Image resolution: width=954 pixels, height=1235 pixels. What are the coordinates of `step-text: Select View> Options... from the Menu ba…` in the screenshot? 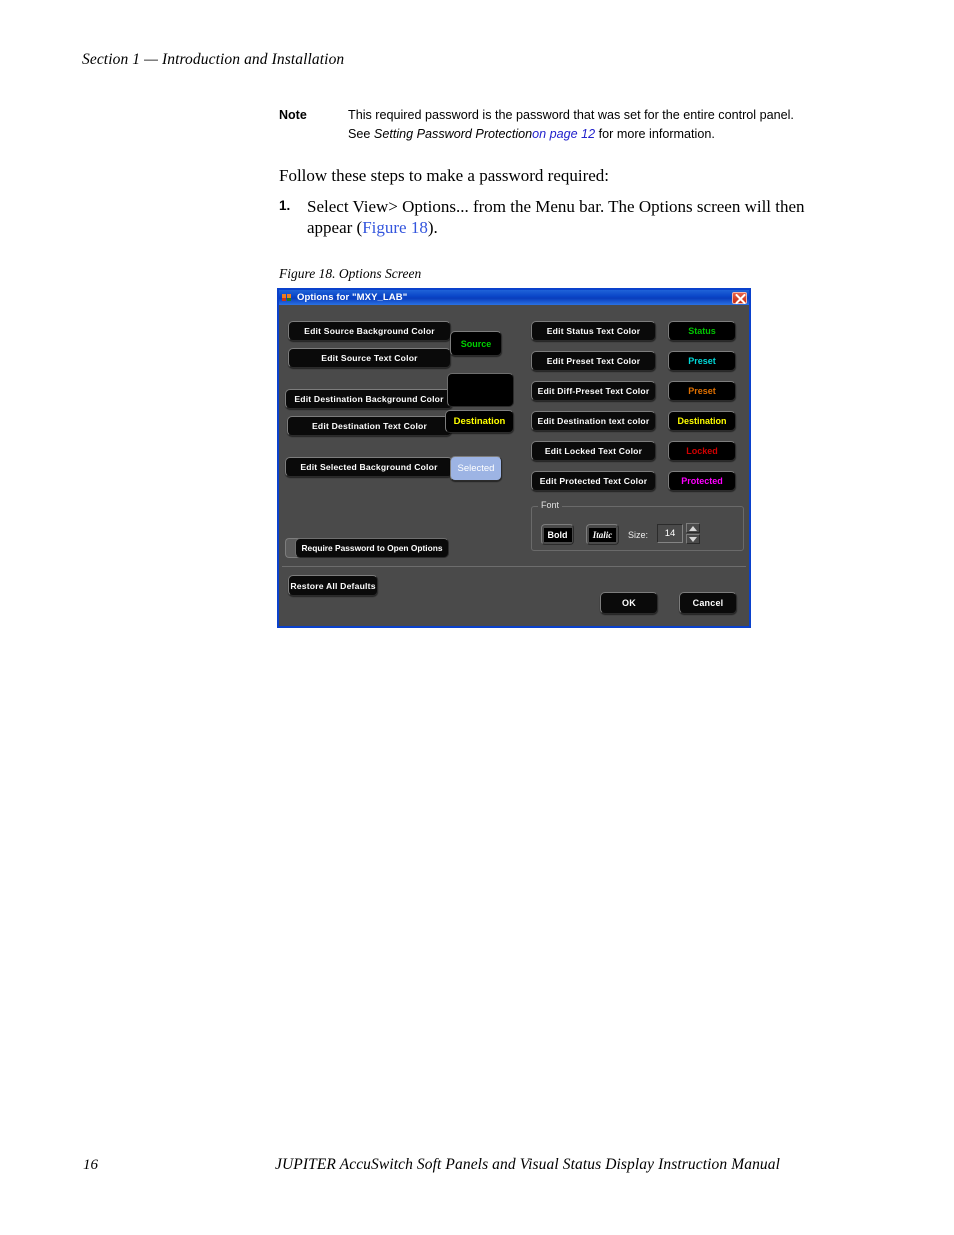 It's located at (567, 217).